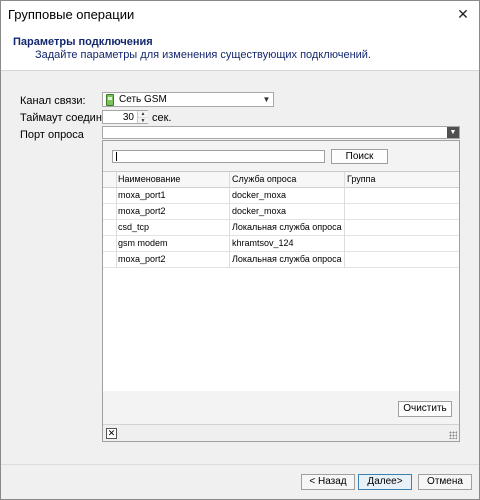 Image resolution: width=480 pixels, height=500 pixels. I want to click on cell-name: gsm modem, so click(143, 243).